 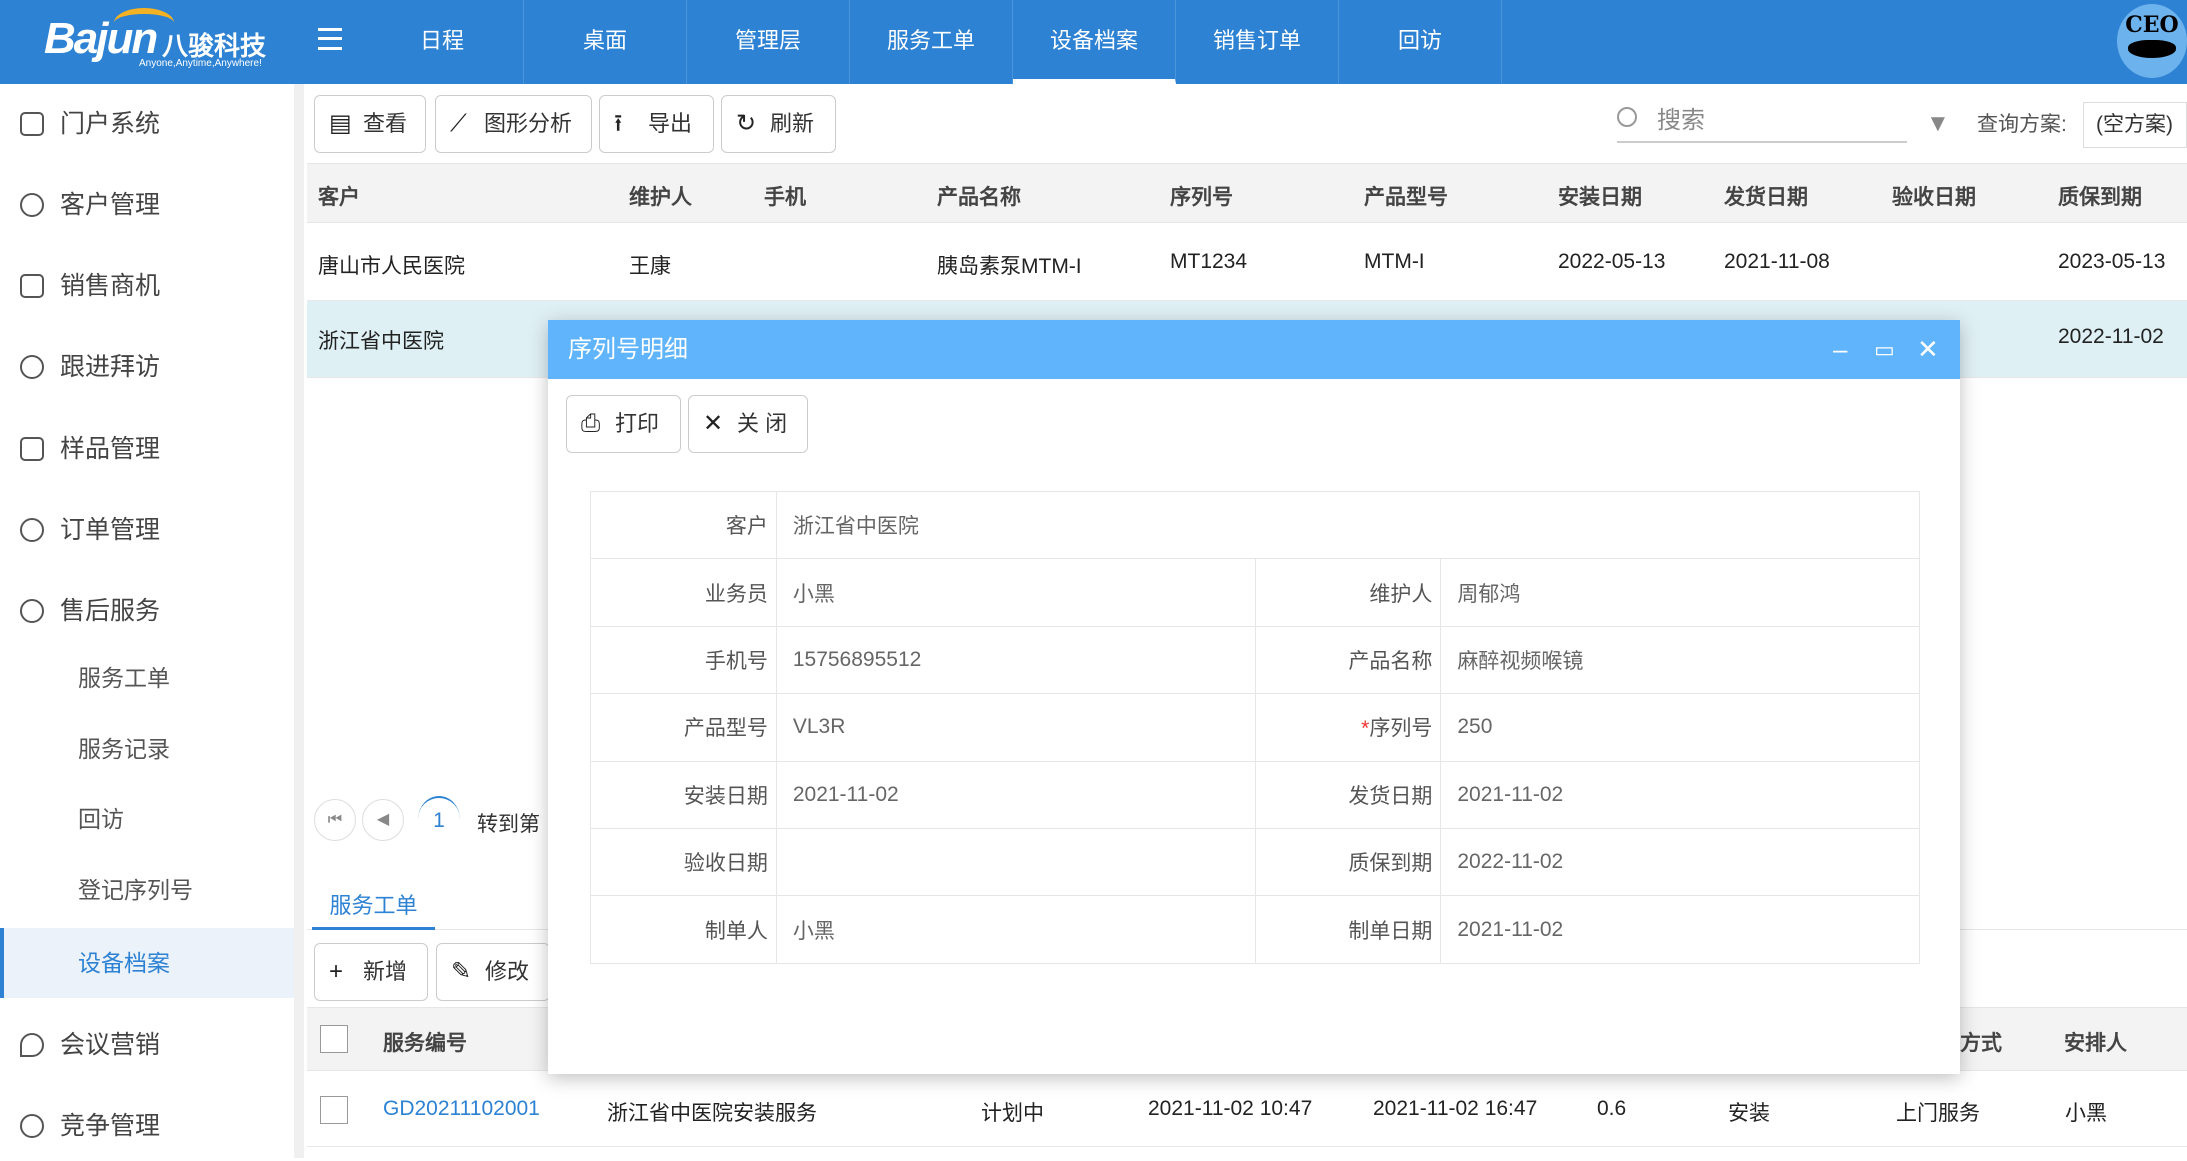 I want to click on vs-user-icon, so click(x=32, y=1126).